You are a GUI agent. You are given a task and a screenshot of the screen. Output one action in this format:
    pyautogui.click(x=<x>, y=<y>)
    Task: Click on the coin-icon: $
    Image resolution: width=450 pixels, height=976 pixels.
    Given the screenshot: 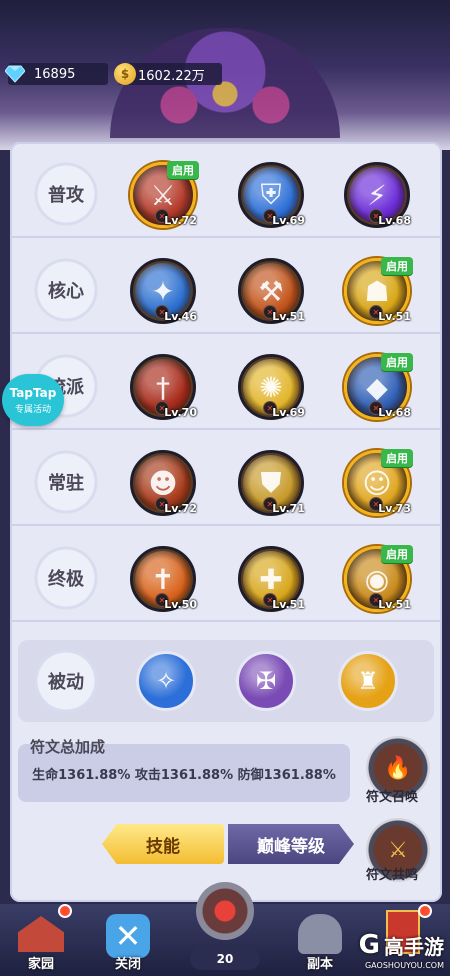 What is the action you would take?
    pyautogui.click(x=125, y=74)
    